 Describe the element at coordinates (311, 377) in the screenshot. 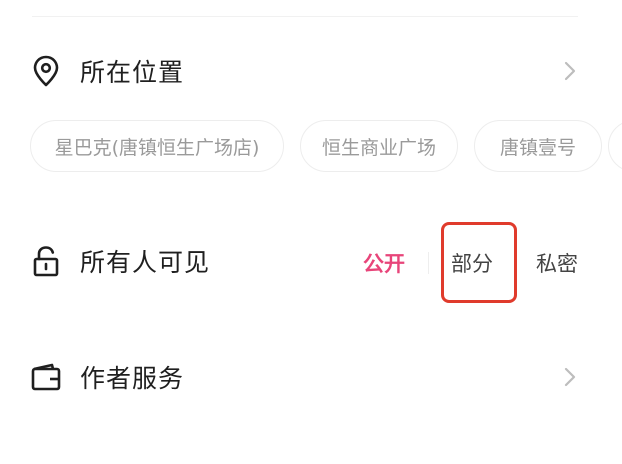

I see `author-services-row: 作者服务` at that location.